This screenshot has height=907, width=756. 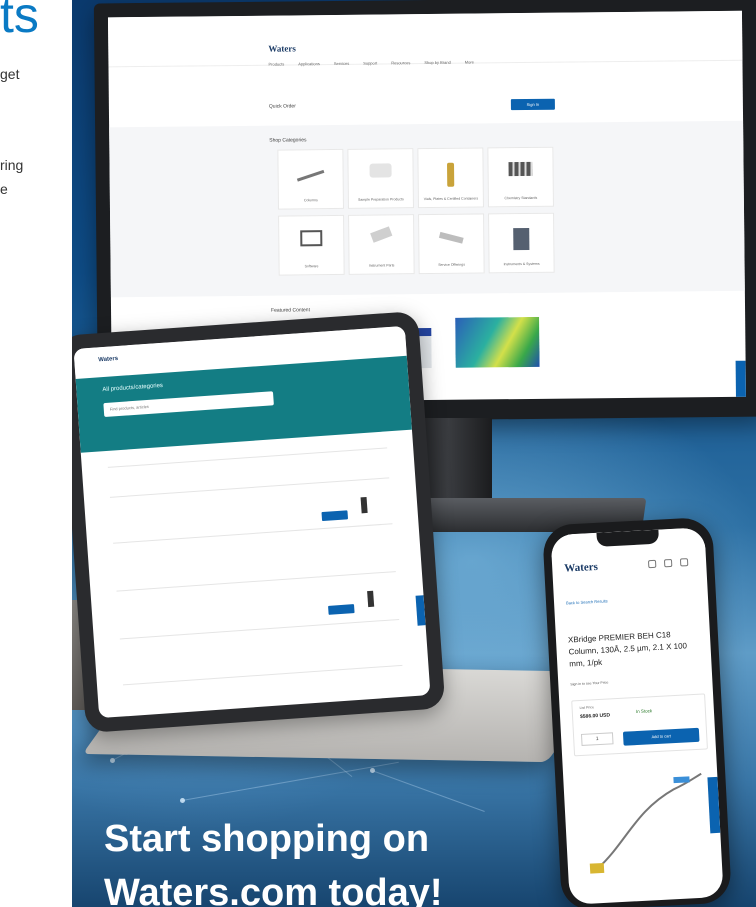 I want to click on category-label: Service Offerings, so click(x=451, y=264).